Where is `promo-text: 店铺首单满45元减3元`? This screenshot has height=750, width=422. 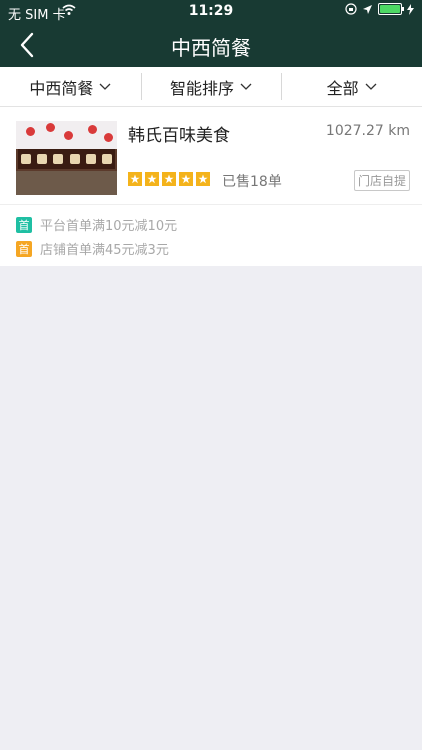
promo-text: 店铺首单满45元减3元 is located at coordinates (104, 250).